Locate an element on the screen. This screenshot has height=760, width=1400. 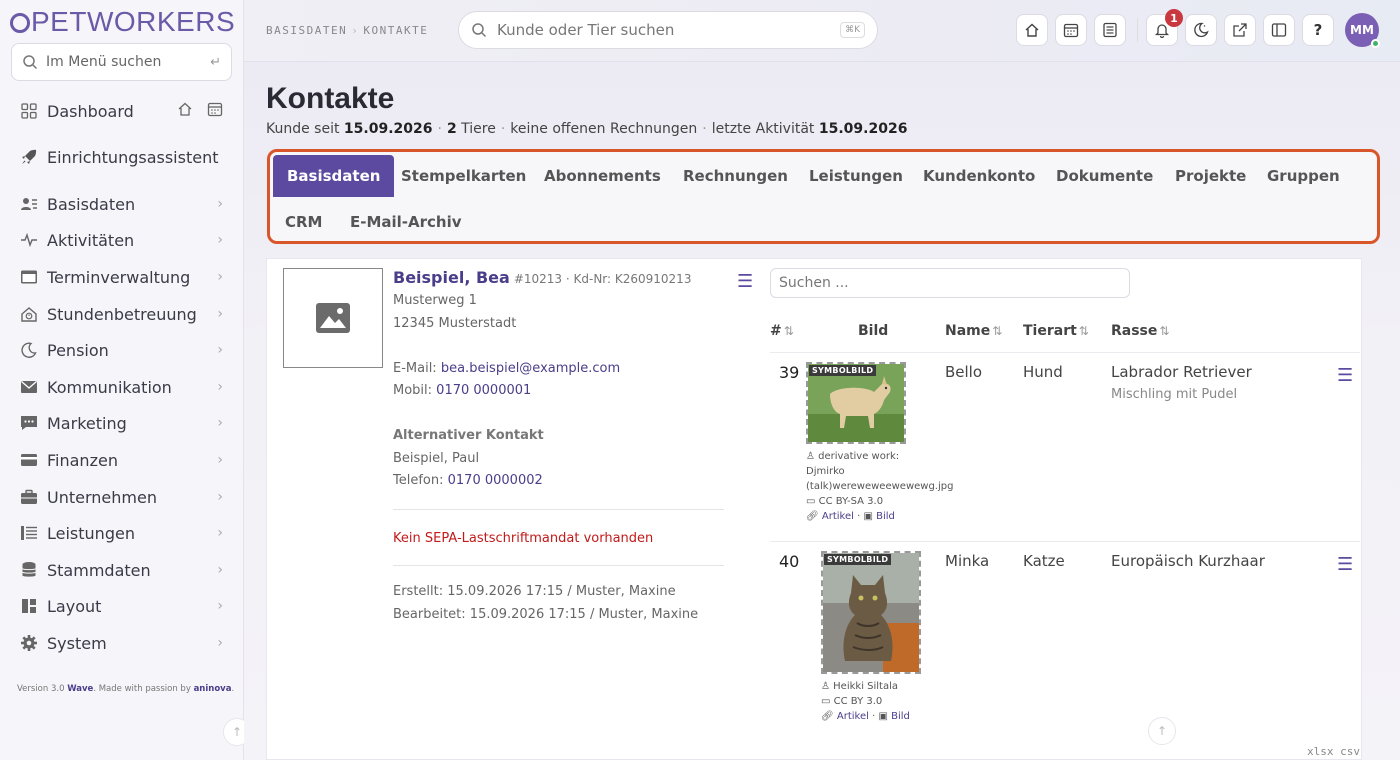
calendar-button is located at coordinates (1071, 30).